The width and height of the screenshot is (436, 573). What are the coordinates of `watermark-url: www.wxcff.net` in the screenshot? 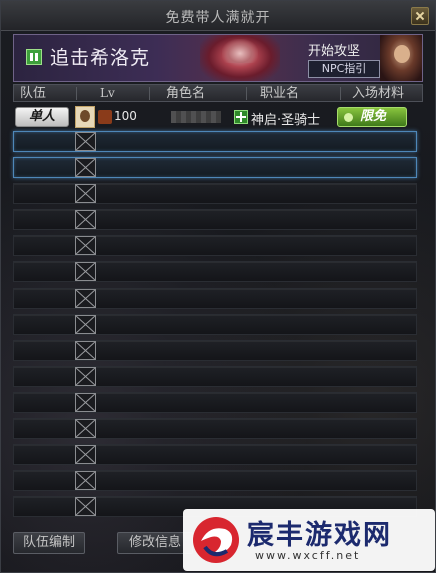 It's located at (308, 555).